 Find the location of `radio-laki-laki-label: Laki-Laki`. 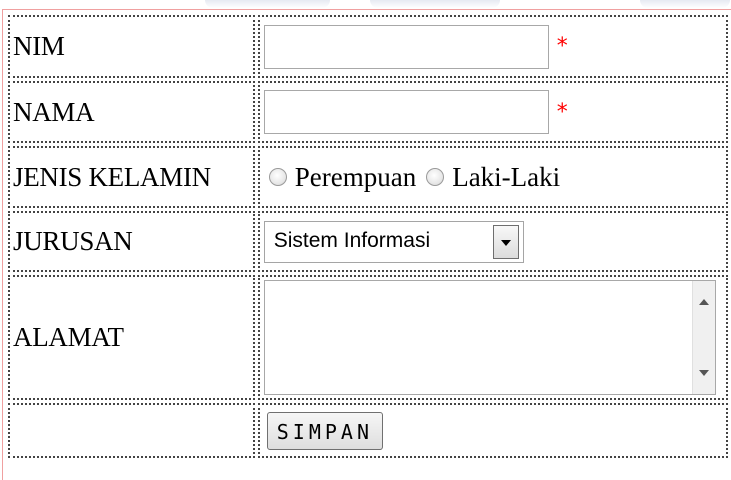

radio-laki-laki-label: Laki-Laki is located at coordinates (506, 177).